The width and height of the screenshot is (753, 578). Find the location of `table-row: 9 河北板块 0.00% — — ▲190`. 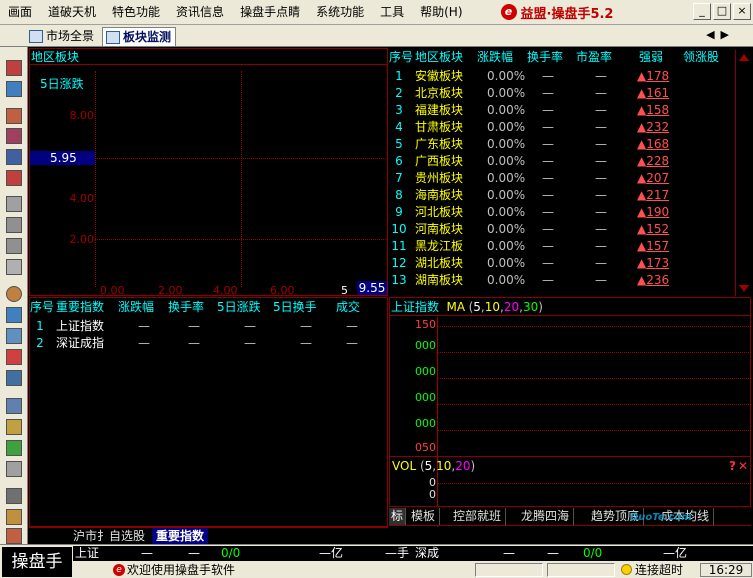

table-row: 9 河北板块 0.00% — — ▲190 is located at coordinates (562, 212).